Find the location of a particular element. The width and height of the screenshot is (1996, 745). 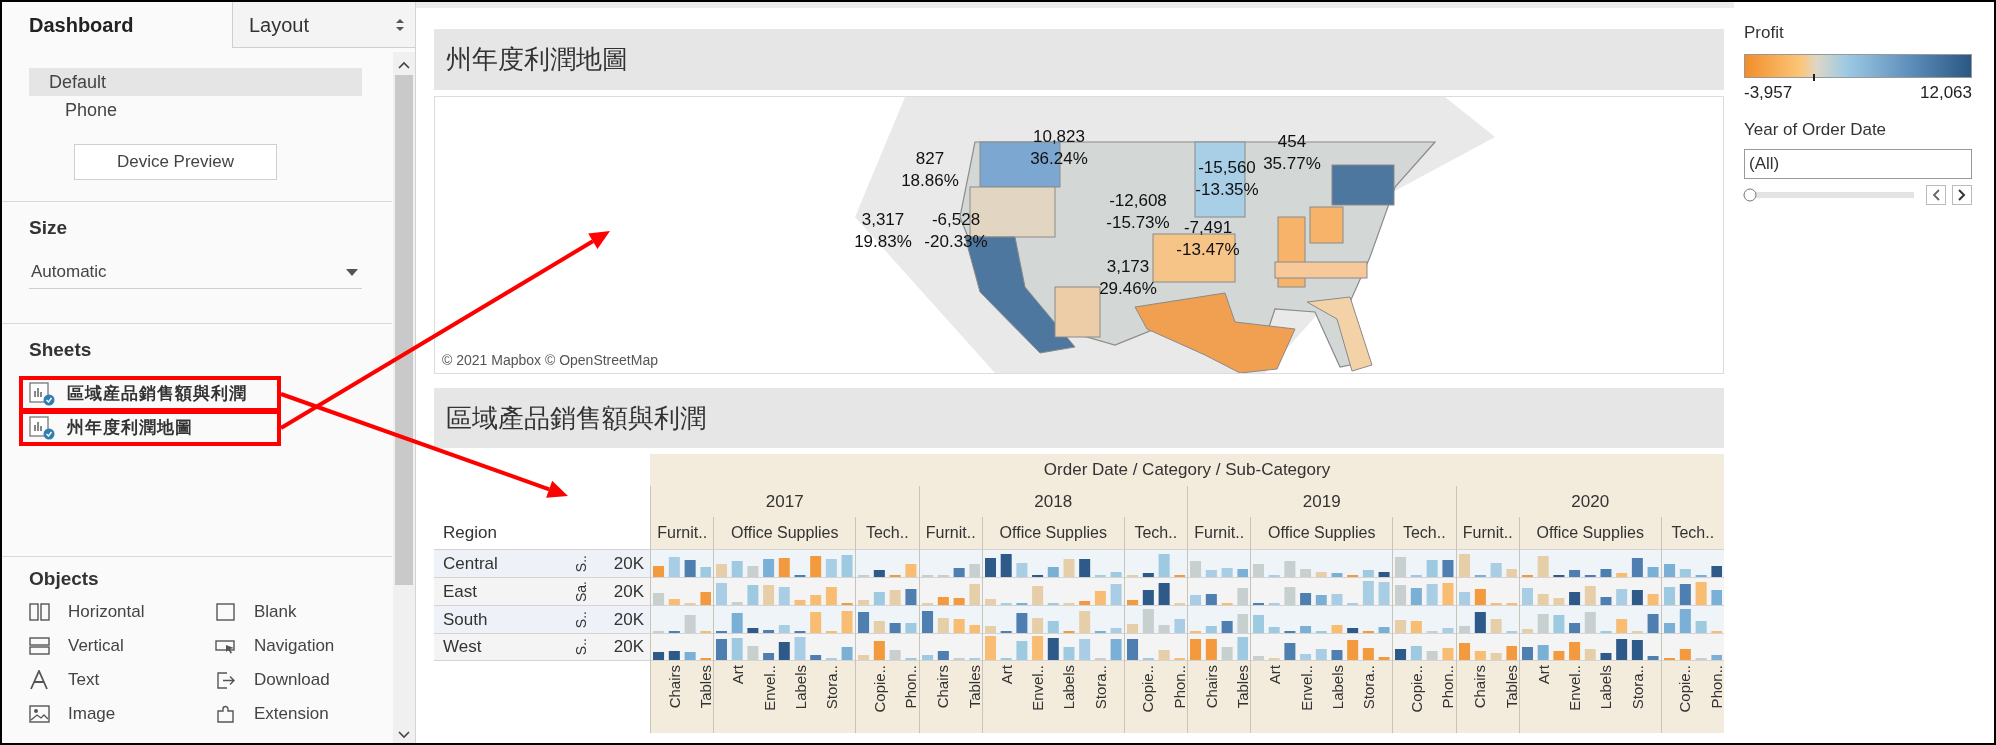

previous-button is located at coordinates (1936, 194).